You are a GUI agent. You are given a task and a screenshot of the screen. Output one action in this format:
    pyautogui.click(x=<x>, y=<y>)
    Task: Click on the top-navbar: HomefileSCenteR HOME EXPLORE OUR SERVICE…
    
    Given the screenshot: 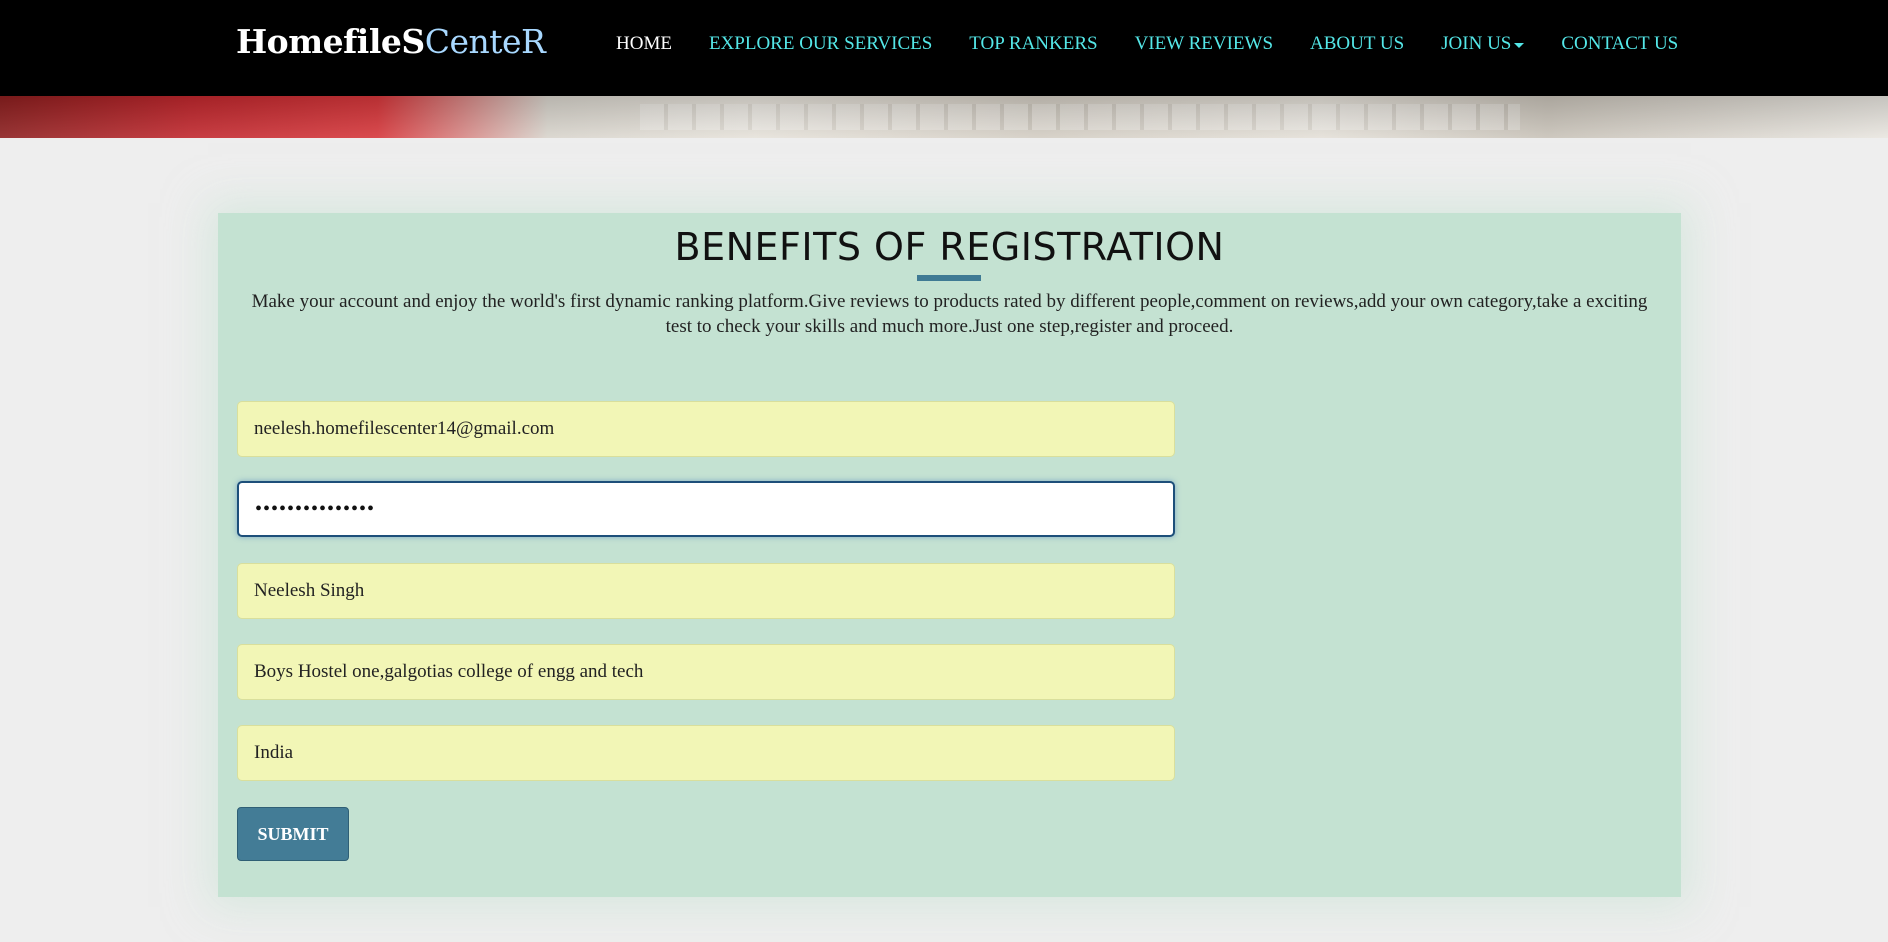 What is the action you would take?
    pyautogui.click(x=944, y=48)
    